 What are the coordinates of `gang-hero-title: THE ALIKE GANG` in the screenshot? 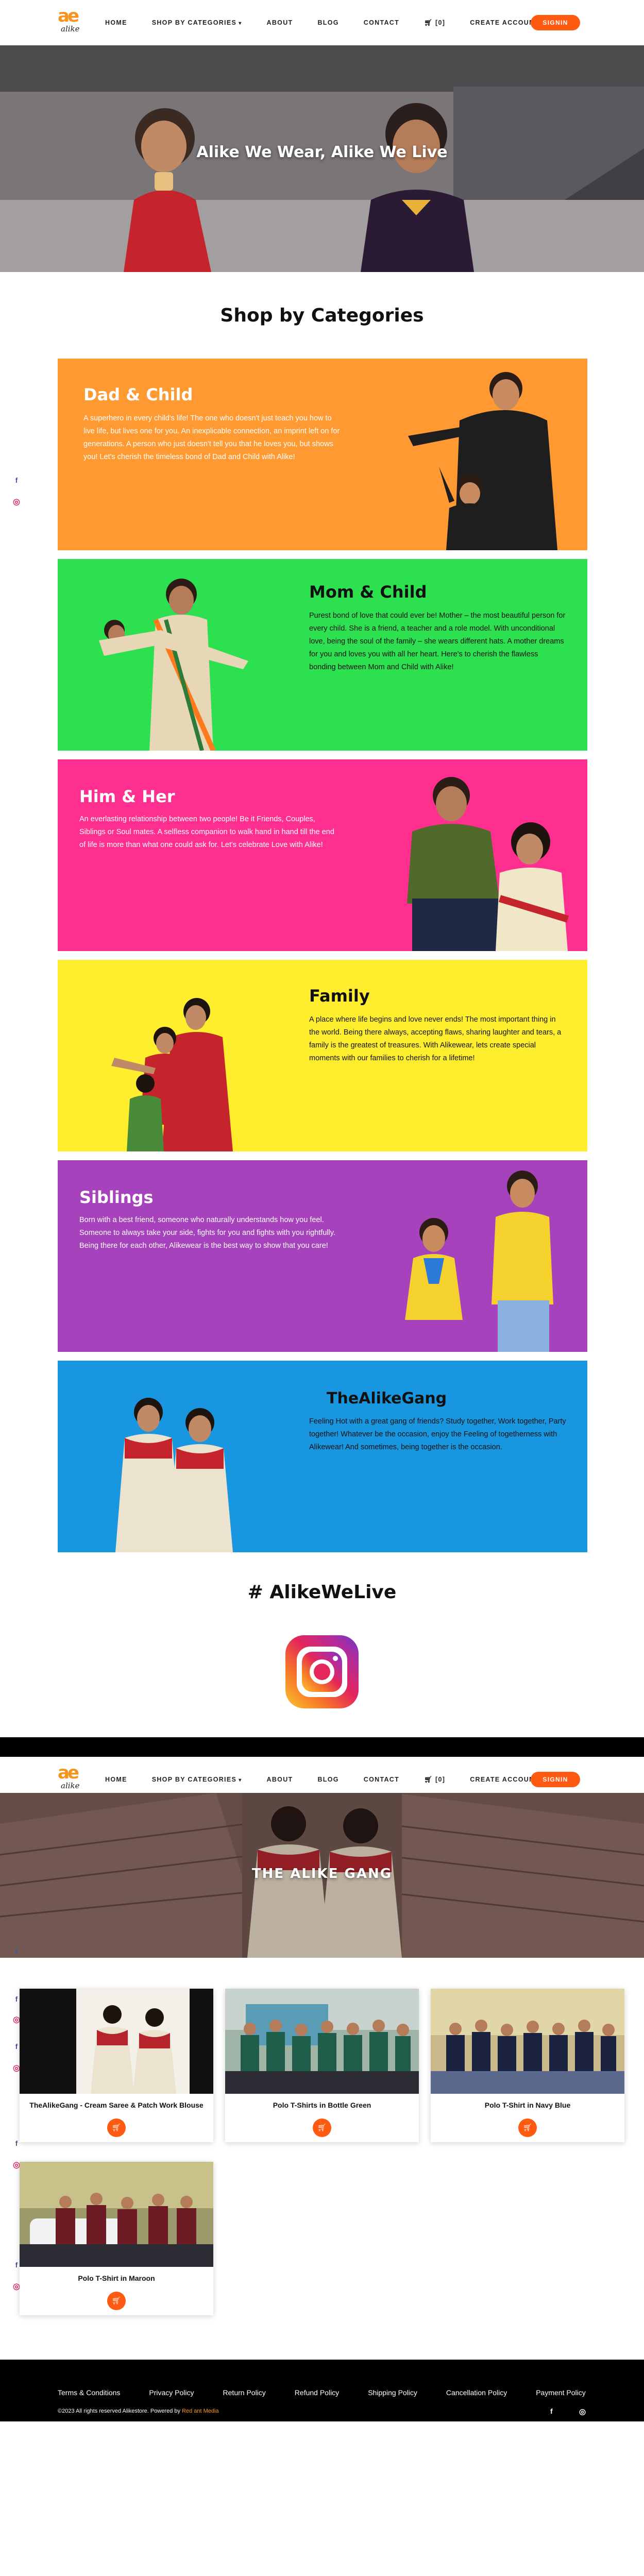 It's located at (322, 1874).